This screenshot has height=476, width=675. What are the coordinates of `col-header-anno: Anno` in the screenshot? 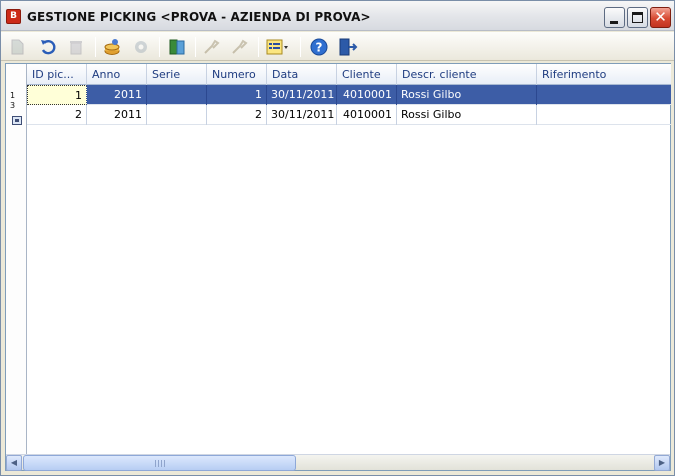 It's located at (117, 74).